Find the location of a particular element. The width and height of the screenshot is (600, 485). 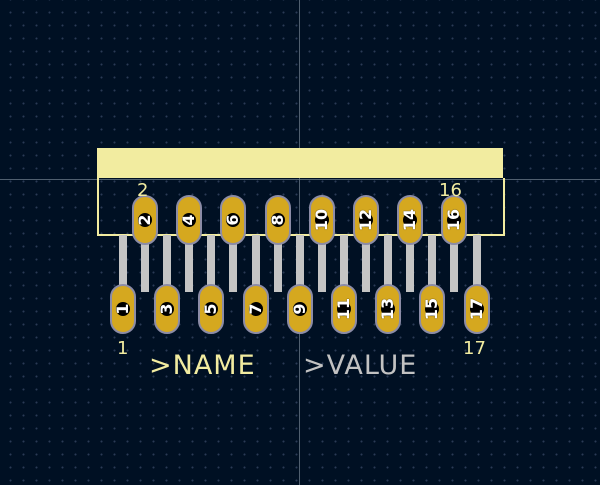

pad-number: 4 is located at coordinates (189, 220).